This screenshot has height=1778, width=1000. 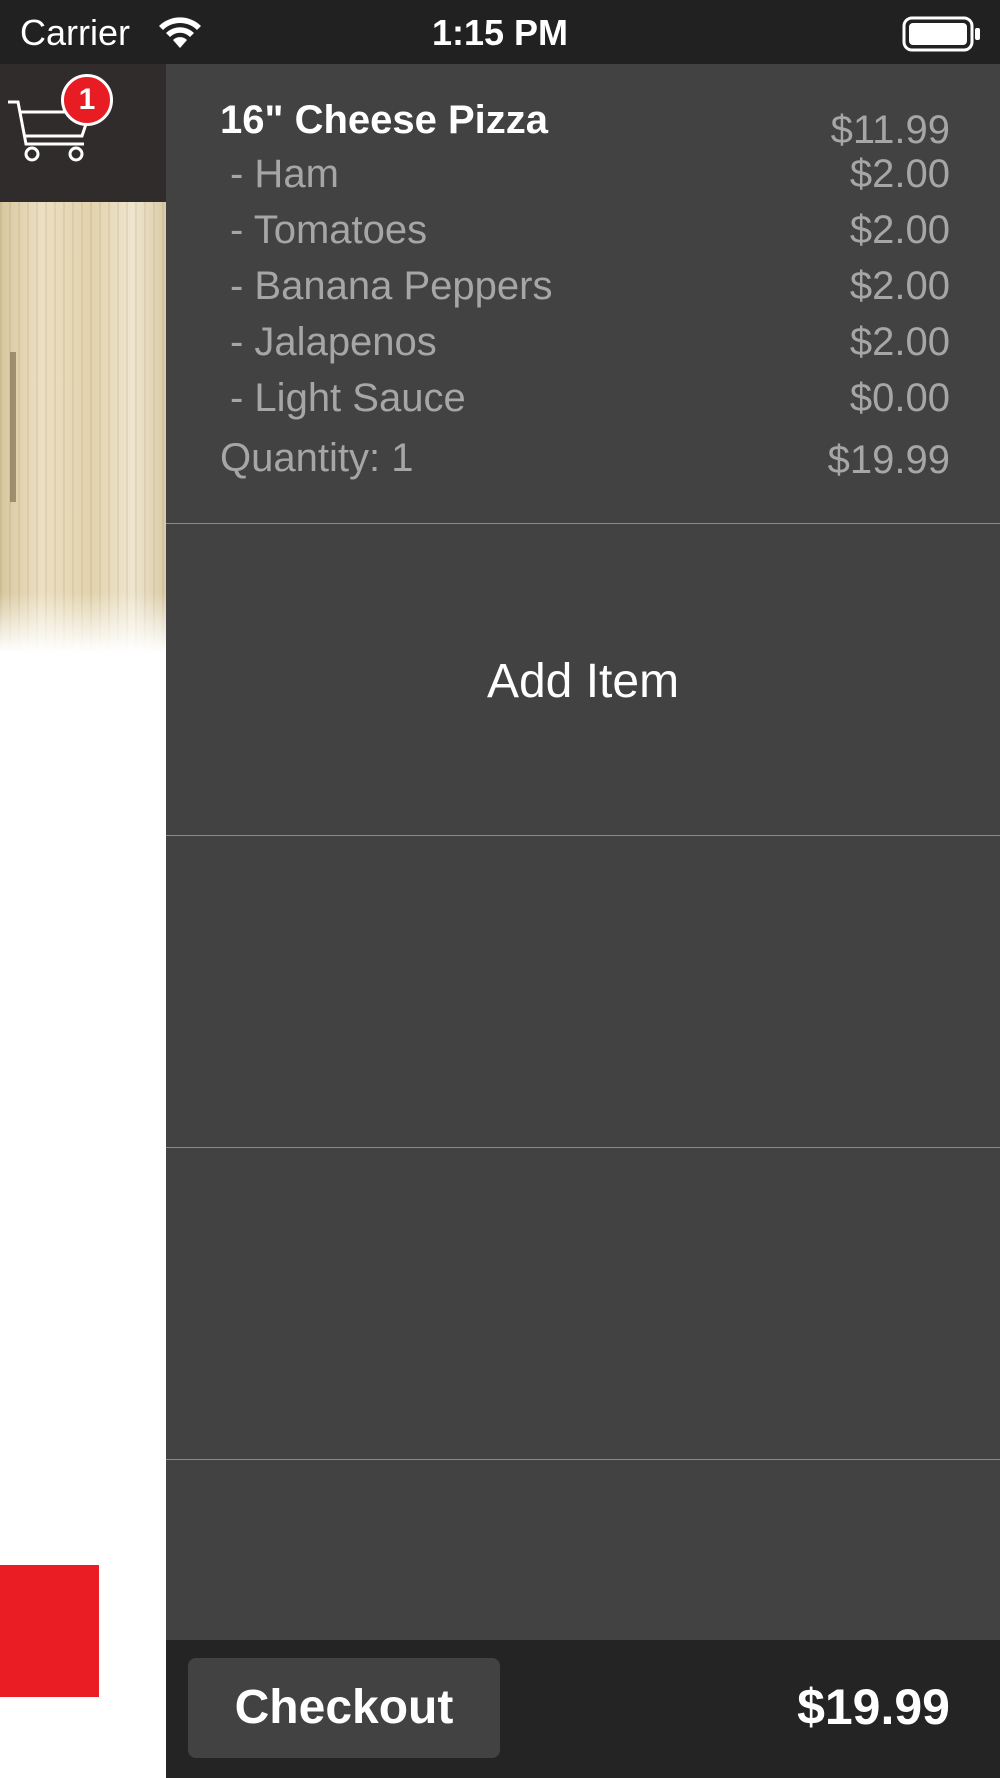 I want to click on topping-name: - Ham, so click(x=284, y=174).